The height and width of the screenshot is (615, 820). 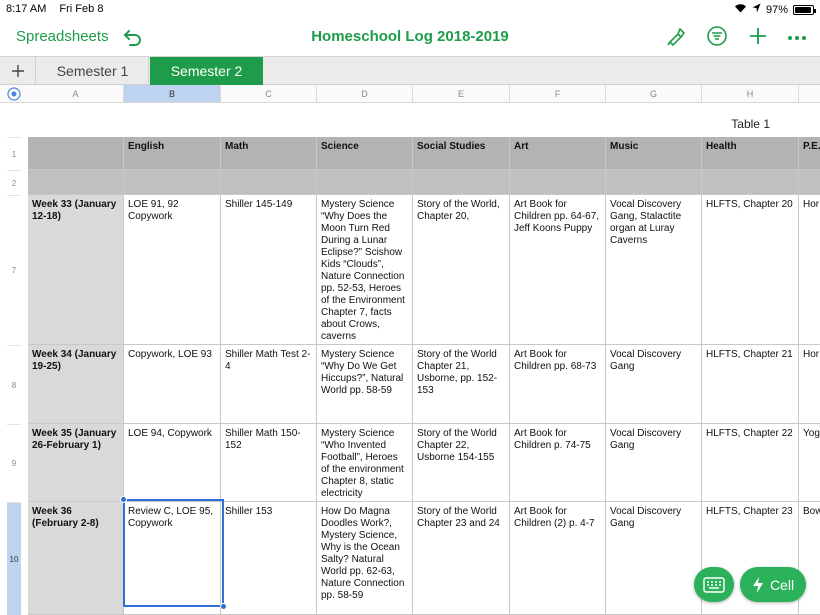 What do you see at coordinates (269, 558) in the screenshot?
I see `table-cell: Shiller 153` at bounding box center [269, 558].